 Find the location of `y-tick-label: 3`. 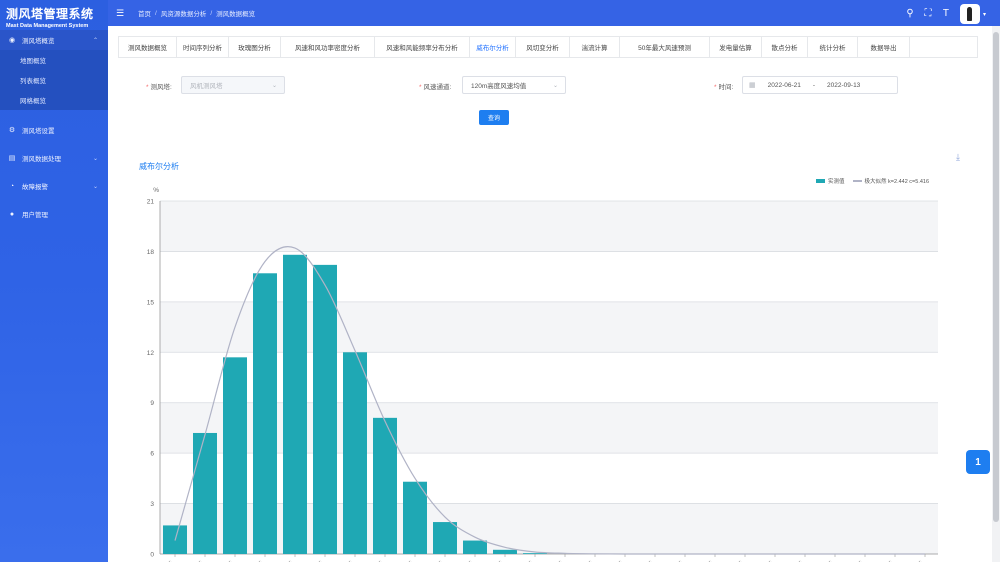

y-tick-label: 3 is located at coordinates (152, 504).